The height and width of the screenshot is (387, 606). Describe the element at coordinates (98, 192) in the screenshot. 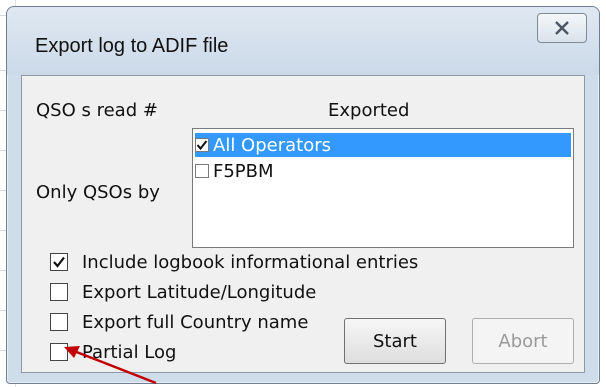

I see `only-qsos-by-label: Only QSOs by` at that location.